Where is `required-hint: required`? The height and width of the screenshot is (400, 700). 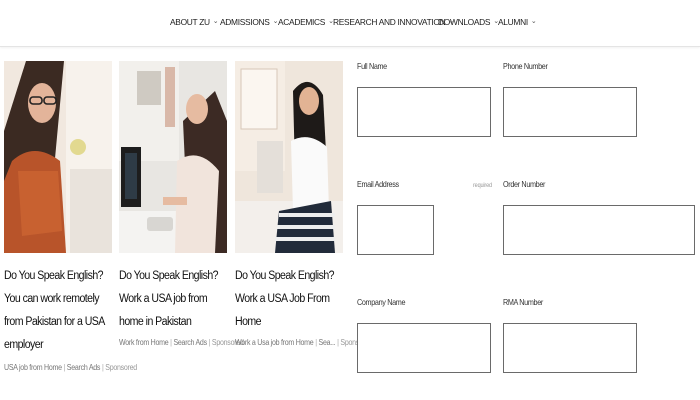 required-hint: required is located at coordinates (482, 185).